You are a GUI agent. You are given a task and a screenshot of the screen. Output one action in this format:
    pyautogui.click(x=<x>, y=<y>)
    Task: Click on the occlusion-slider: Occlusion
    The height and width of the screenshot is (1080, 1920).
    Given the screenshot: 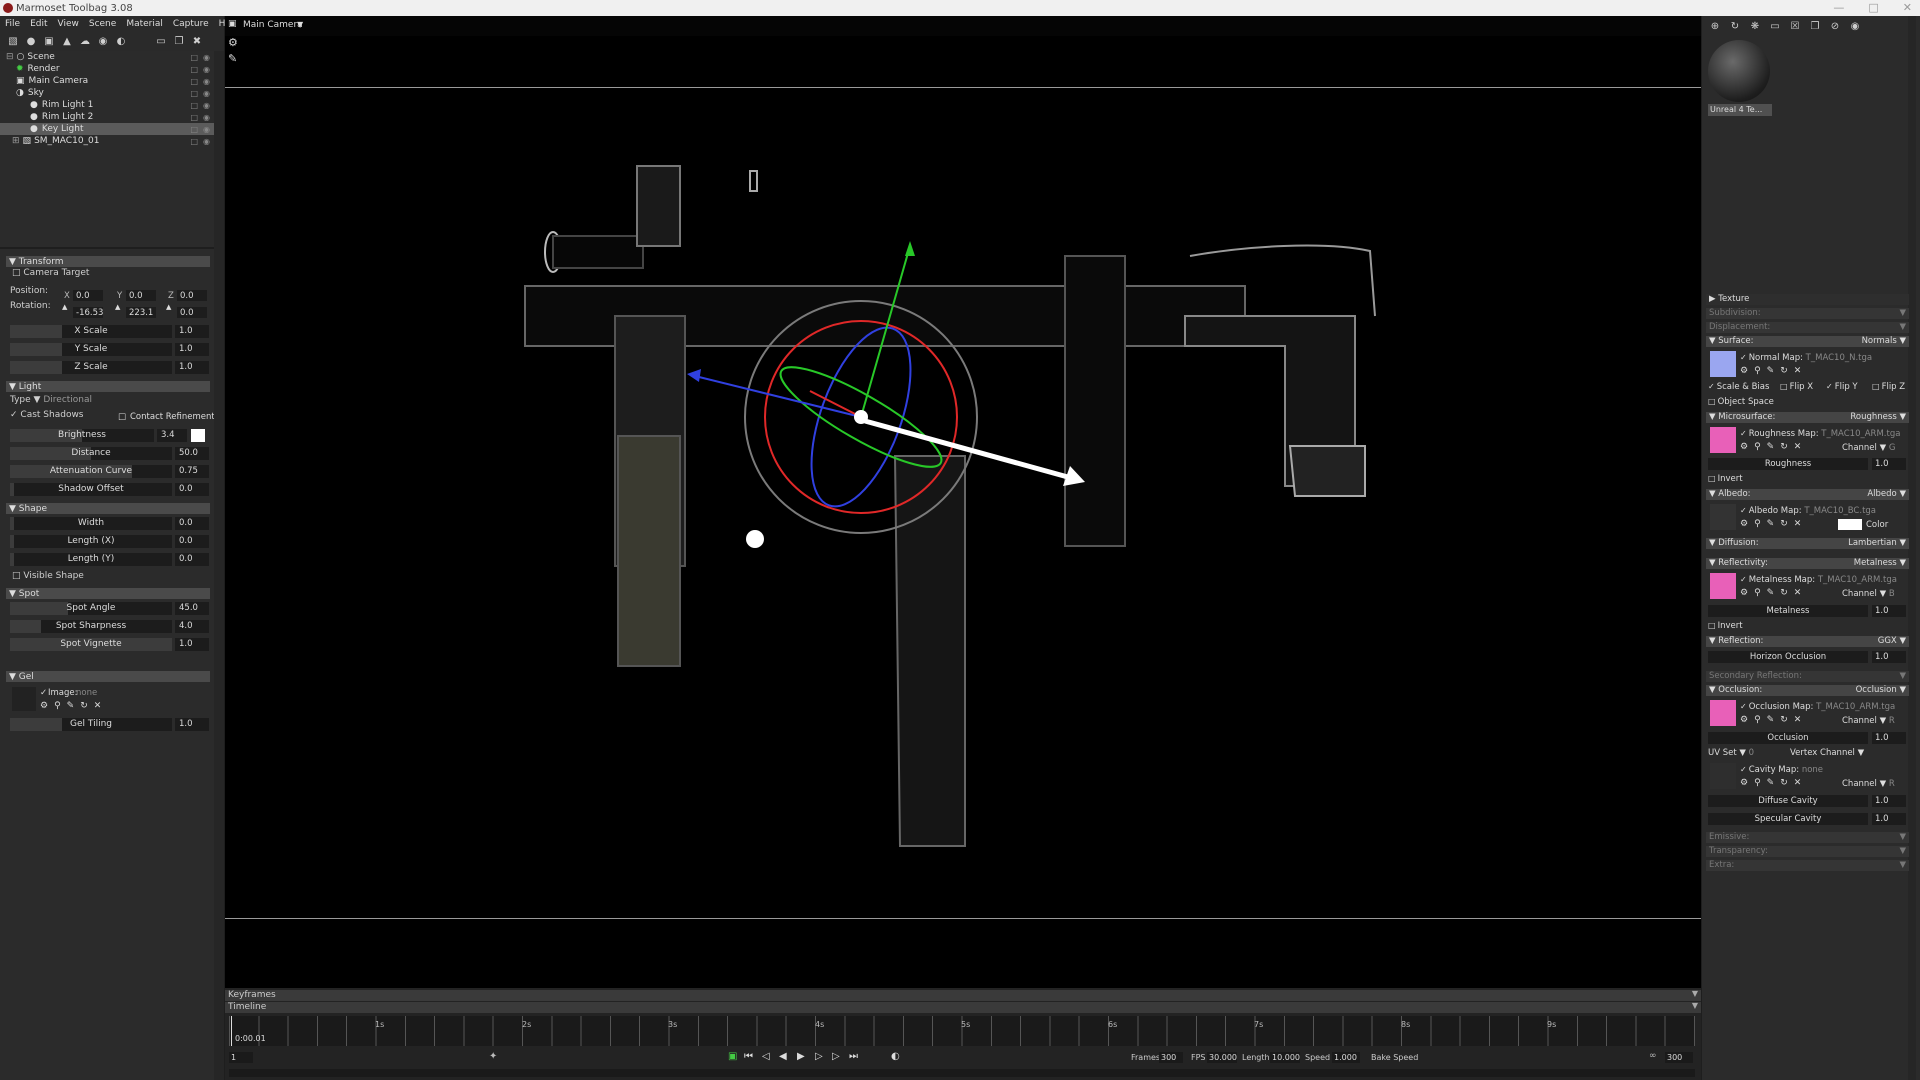 What is the action you would take?
    pyautogui.click(x=1788, y=738)
    